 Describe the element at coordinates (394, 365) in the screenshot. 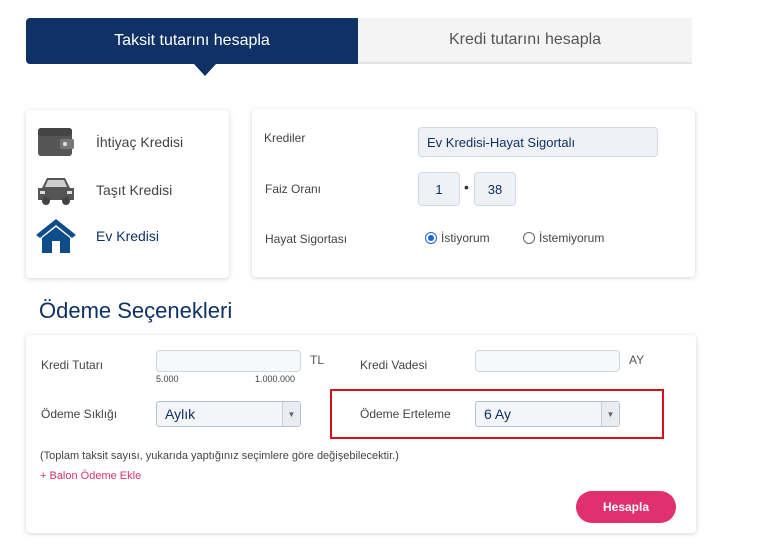

I see `loan-term-label: Kredi Vadesi` at that location.